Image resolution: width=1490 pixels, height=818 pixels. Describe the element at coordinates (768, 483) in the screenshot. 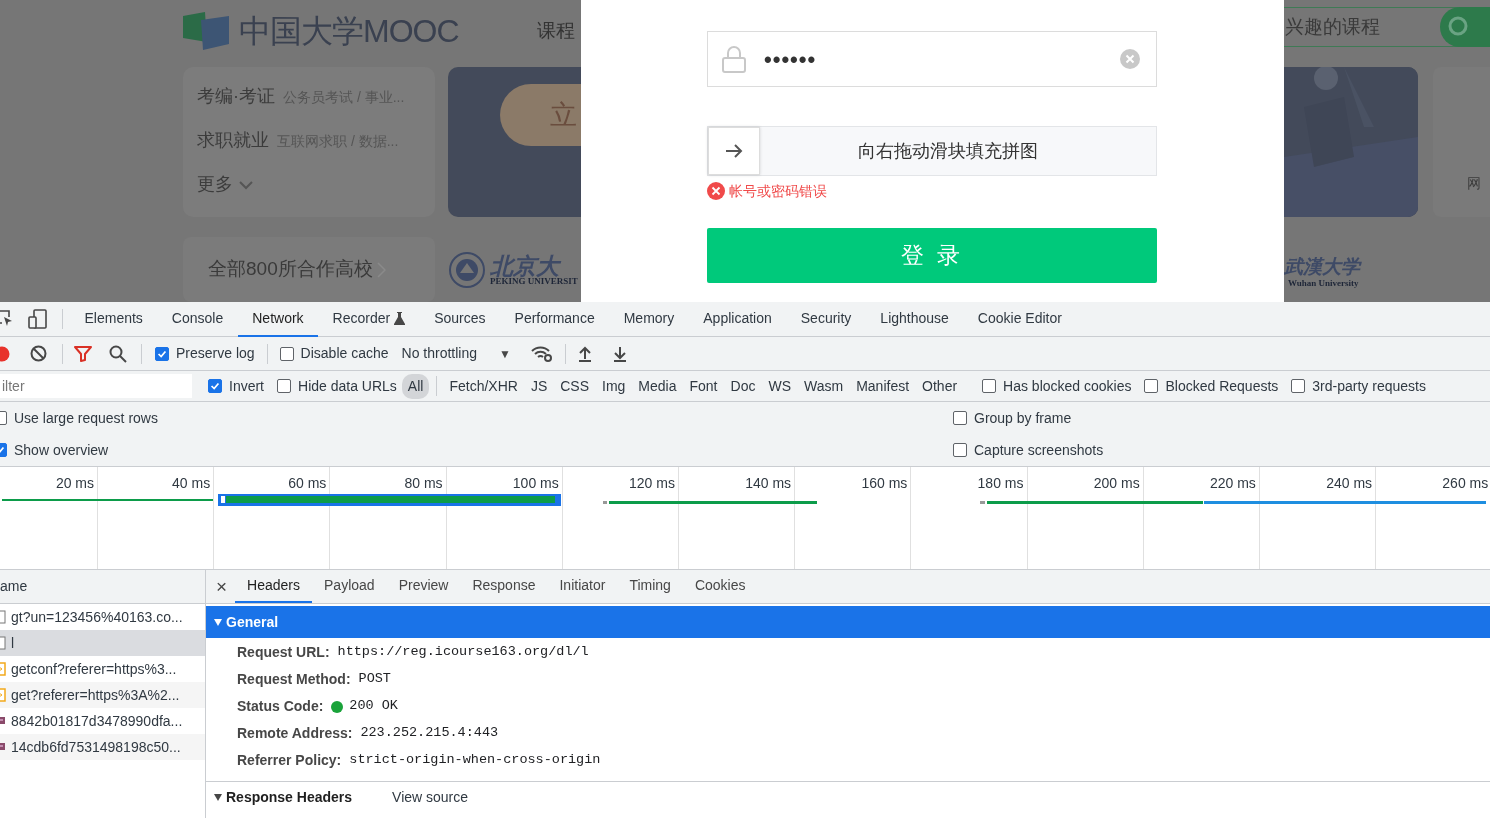

I see `tick-label: 140 ms` at that location.